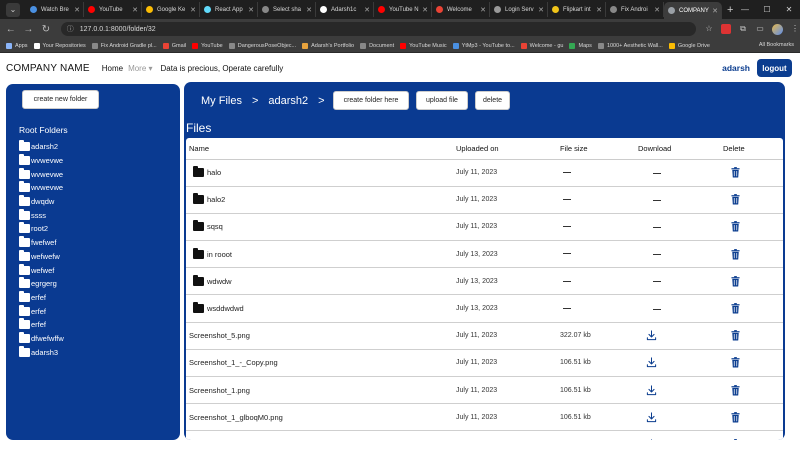  What do you see at coordinates (789, 9) in the screenshot?
I see `close-window-icon: ✕` at bounding box center [789, 9].